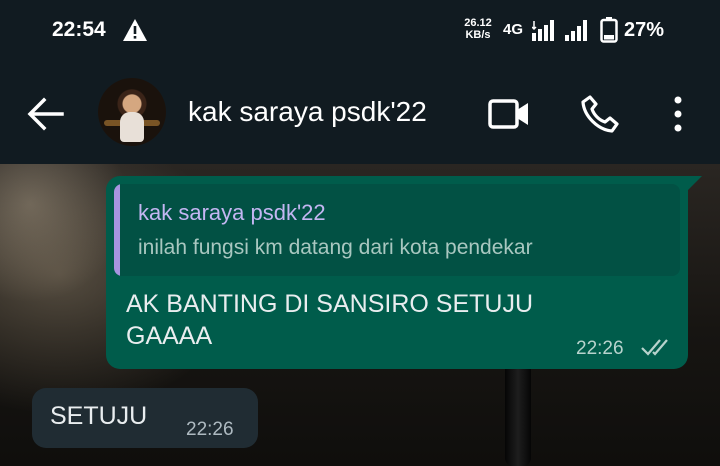 The width and height of the screenshot is (720, 466). What do you see at coordinates (45, 114) in the screenshot?
I see `back-arrow-icon` at bounding box center [45, 114].